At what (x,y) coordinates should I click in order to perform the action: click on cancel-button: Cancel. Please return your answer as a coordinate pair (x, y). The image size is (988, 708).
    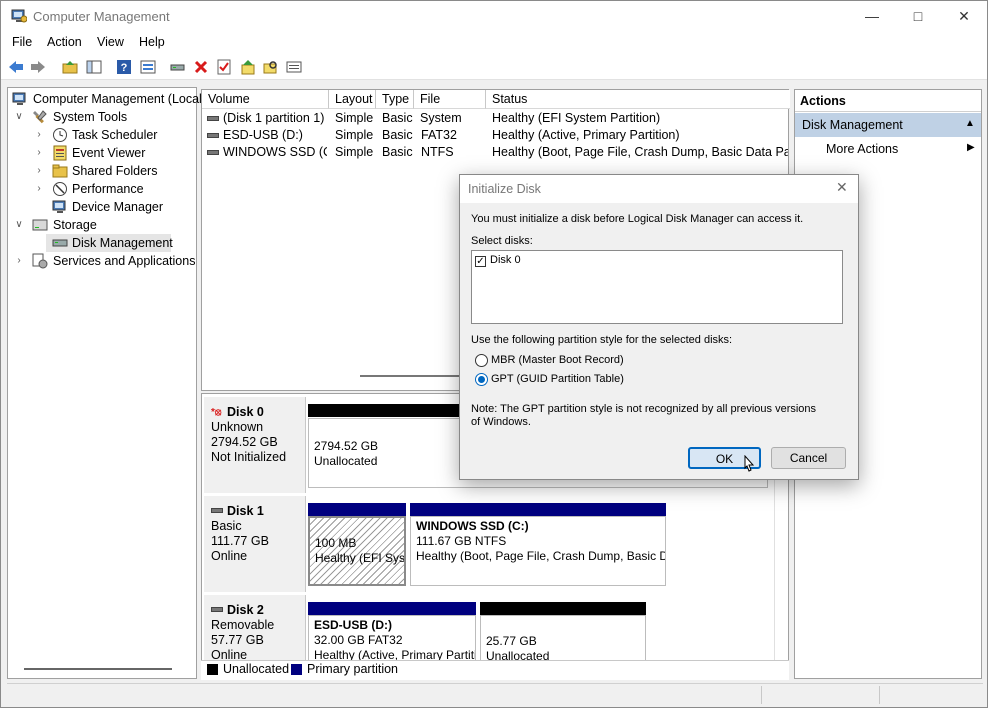
    Looking at the image, I should click on (808, 458).